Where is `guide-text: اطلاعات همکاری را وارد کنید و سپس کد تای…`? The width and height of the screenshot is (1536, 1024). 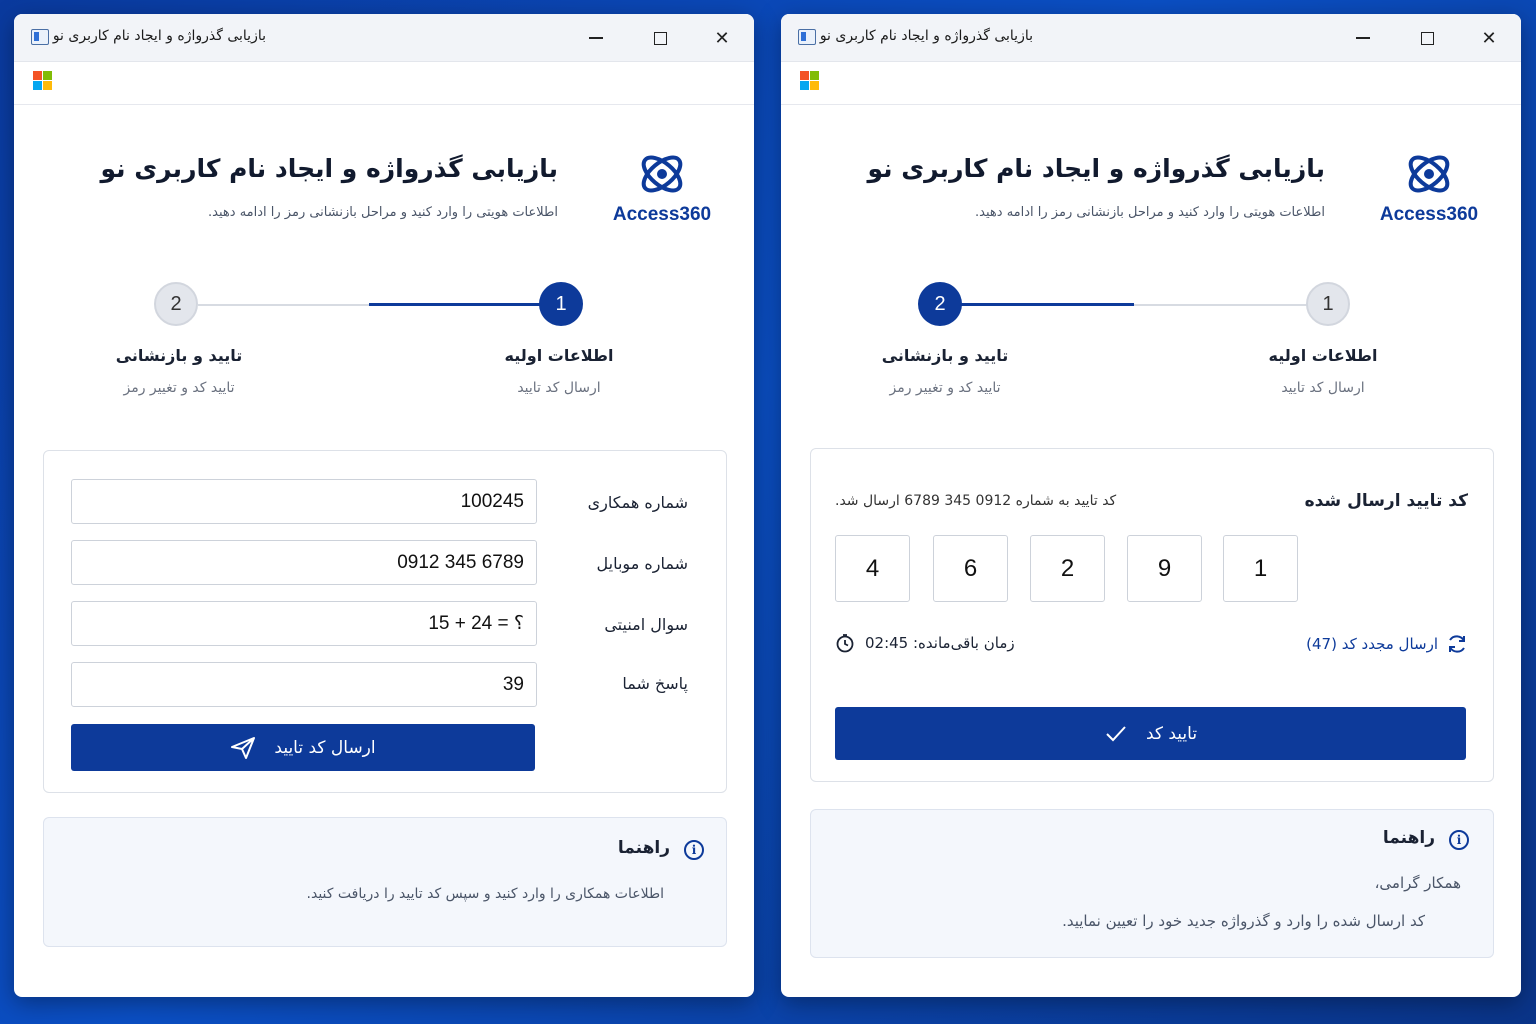
guide-text: اطلاعات همکاری را وارد کنید و سپس کد تای… is located at coordinates (485, 894).